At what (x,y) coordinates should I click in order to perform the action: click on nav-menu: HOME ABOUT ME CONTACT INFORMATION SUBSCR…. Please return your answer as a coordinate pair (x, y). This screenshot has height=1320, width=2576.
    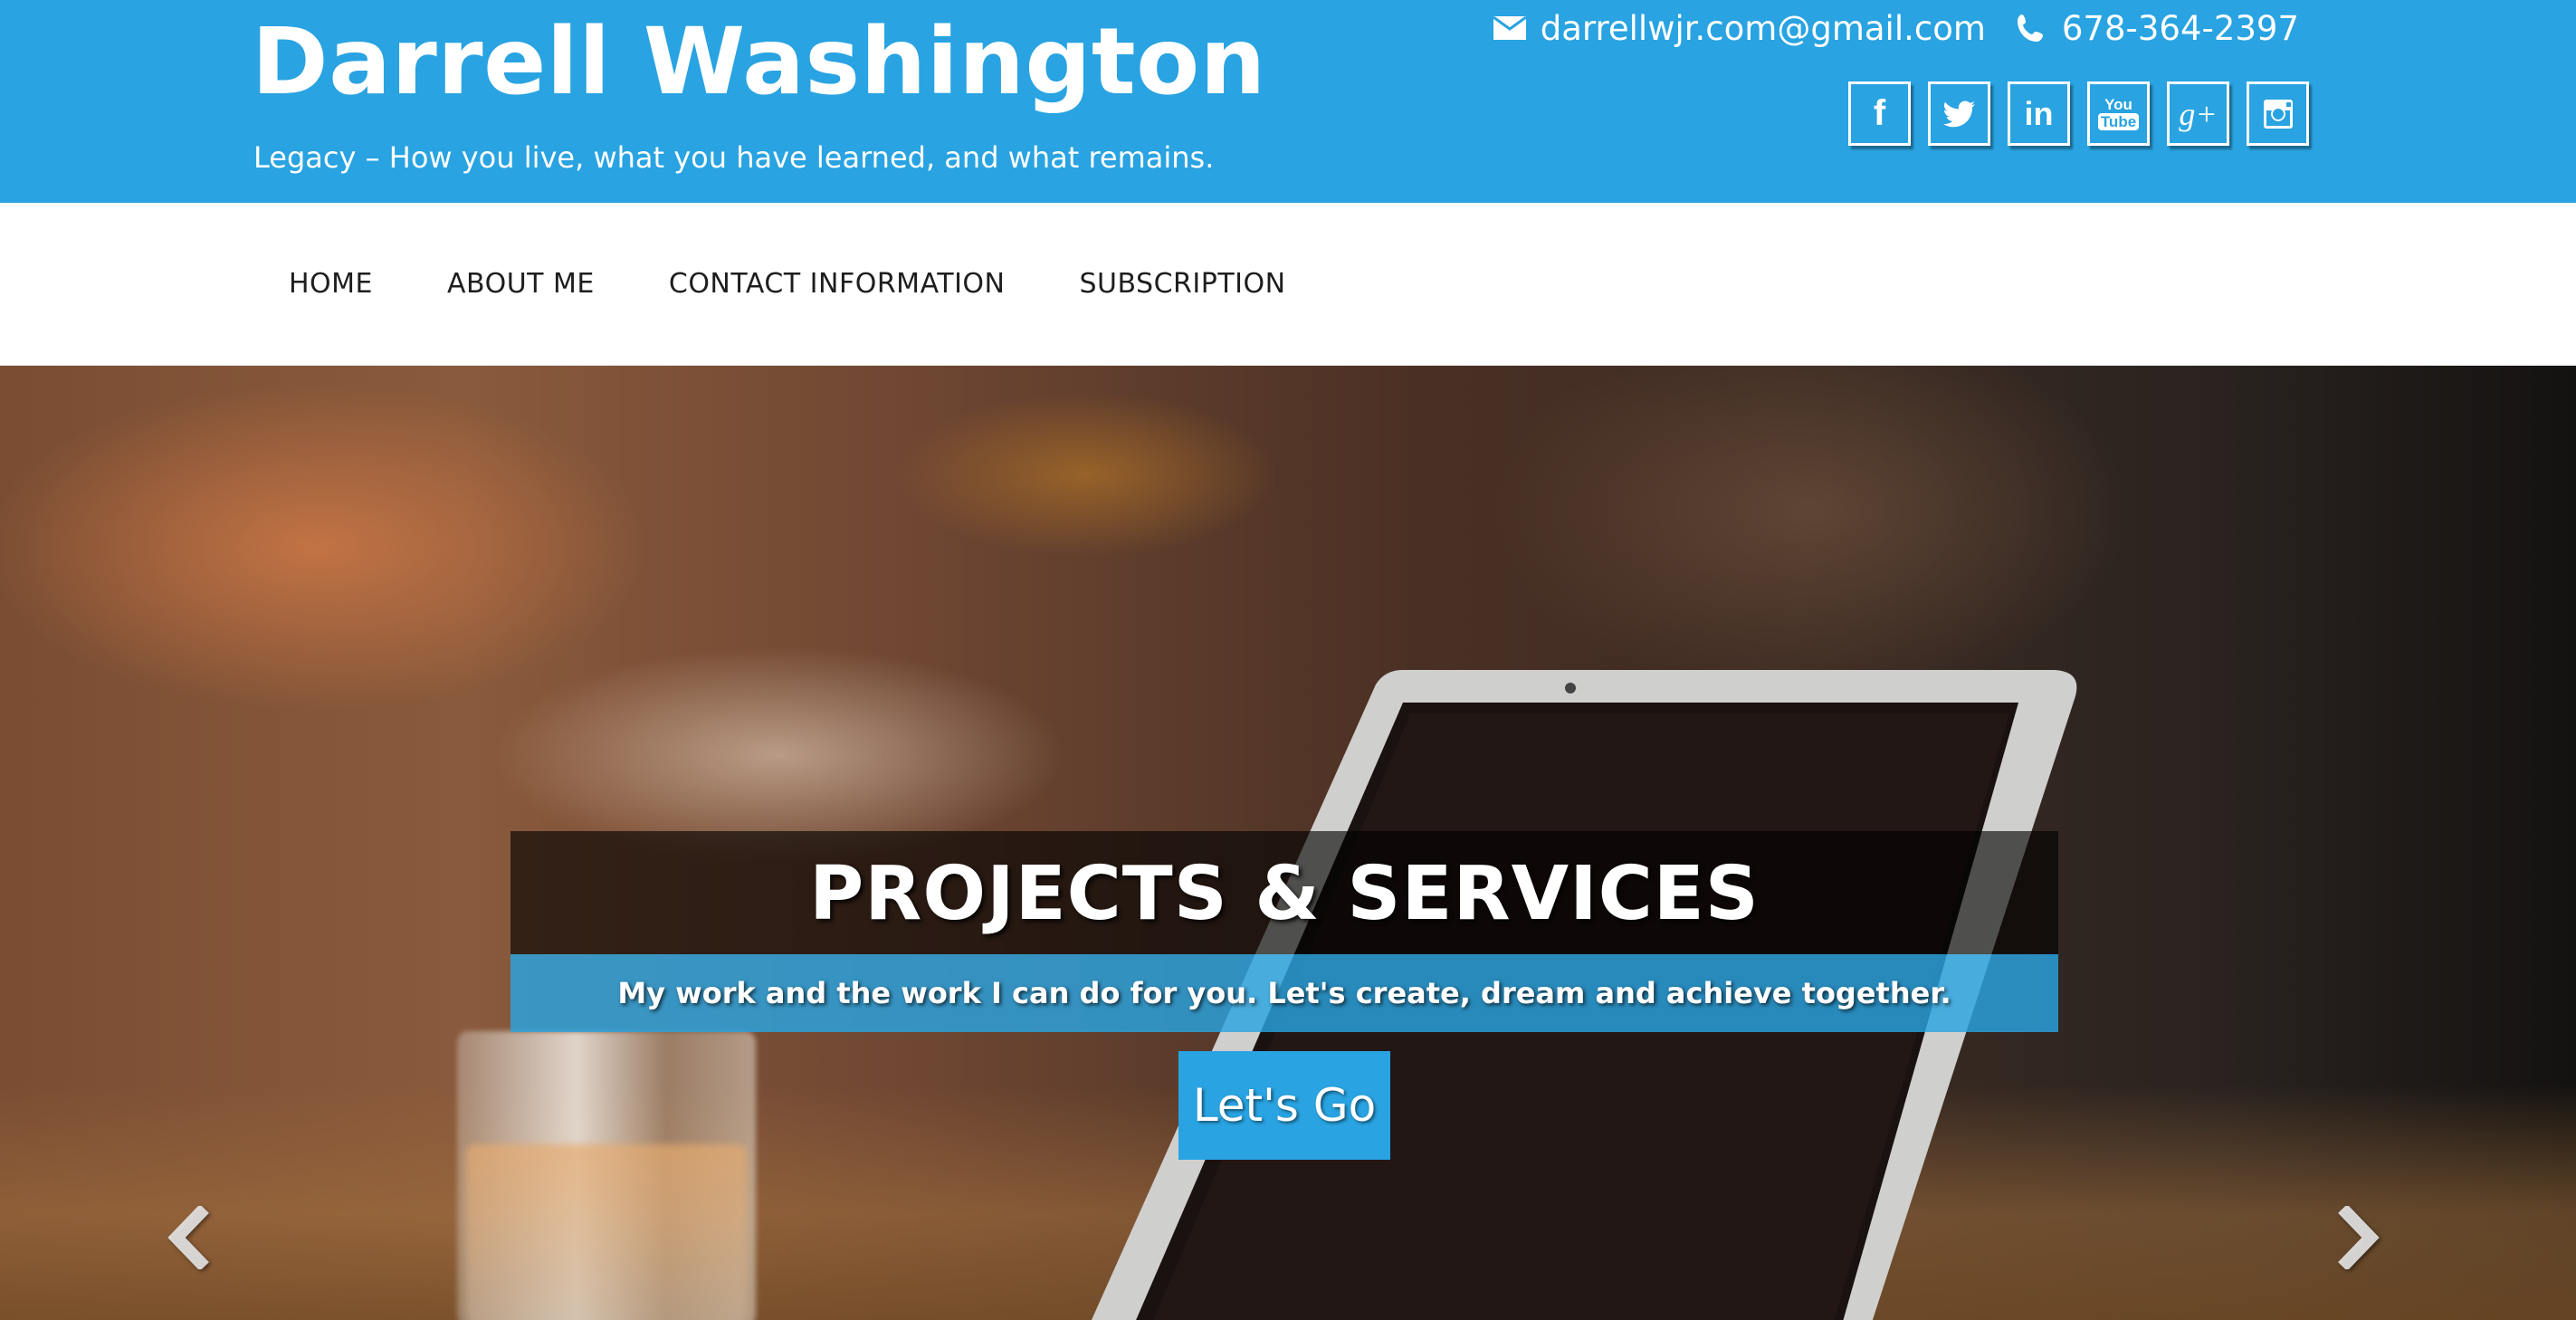
    Looking at the image, I should click on (787, 284).